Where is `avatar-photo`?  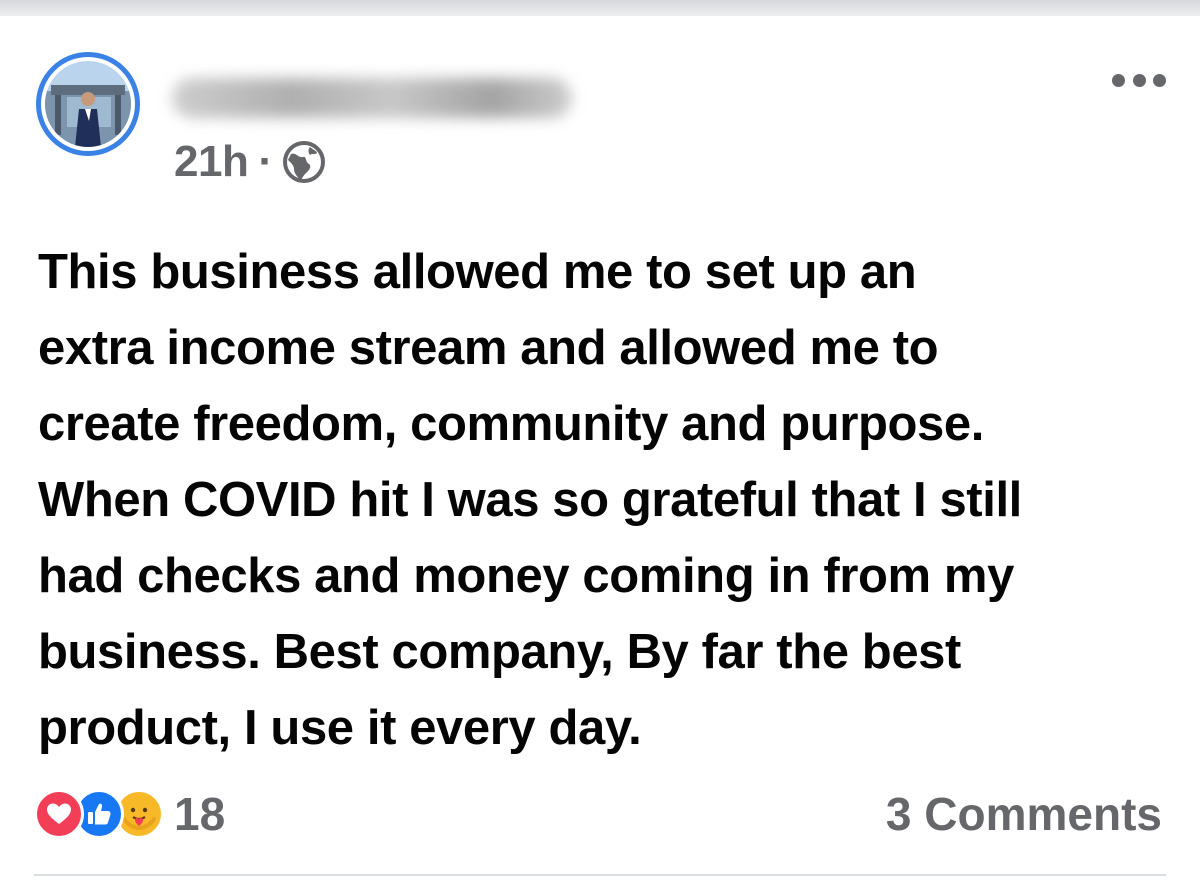 avatar-photo is located at coordinates (88, 104).